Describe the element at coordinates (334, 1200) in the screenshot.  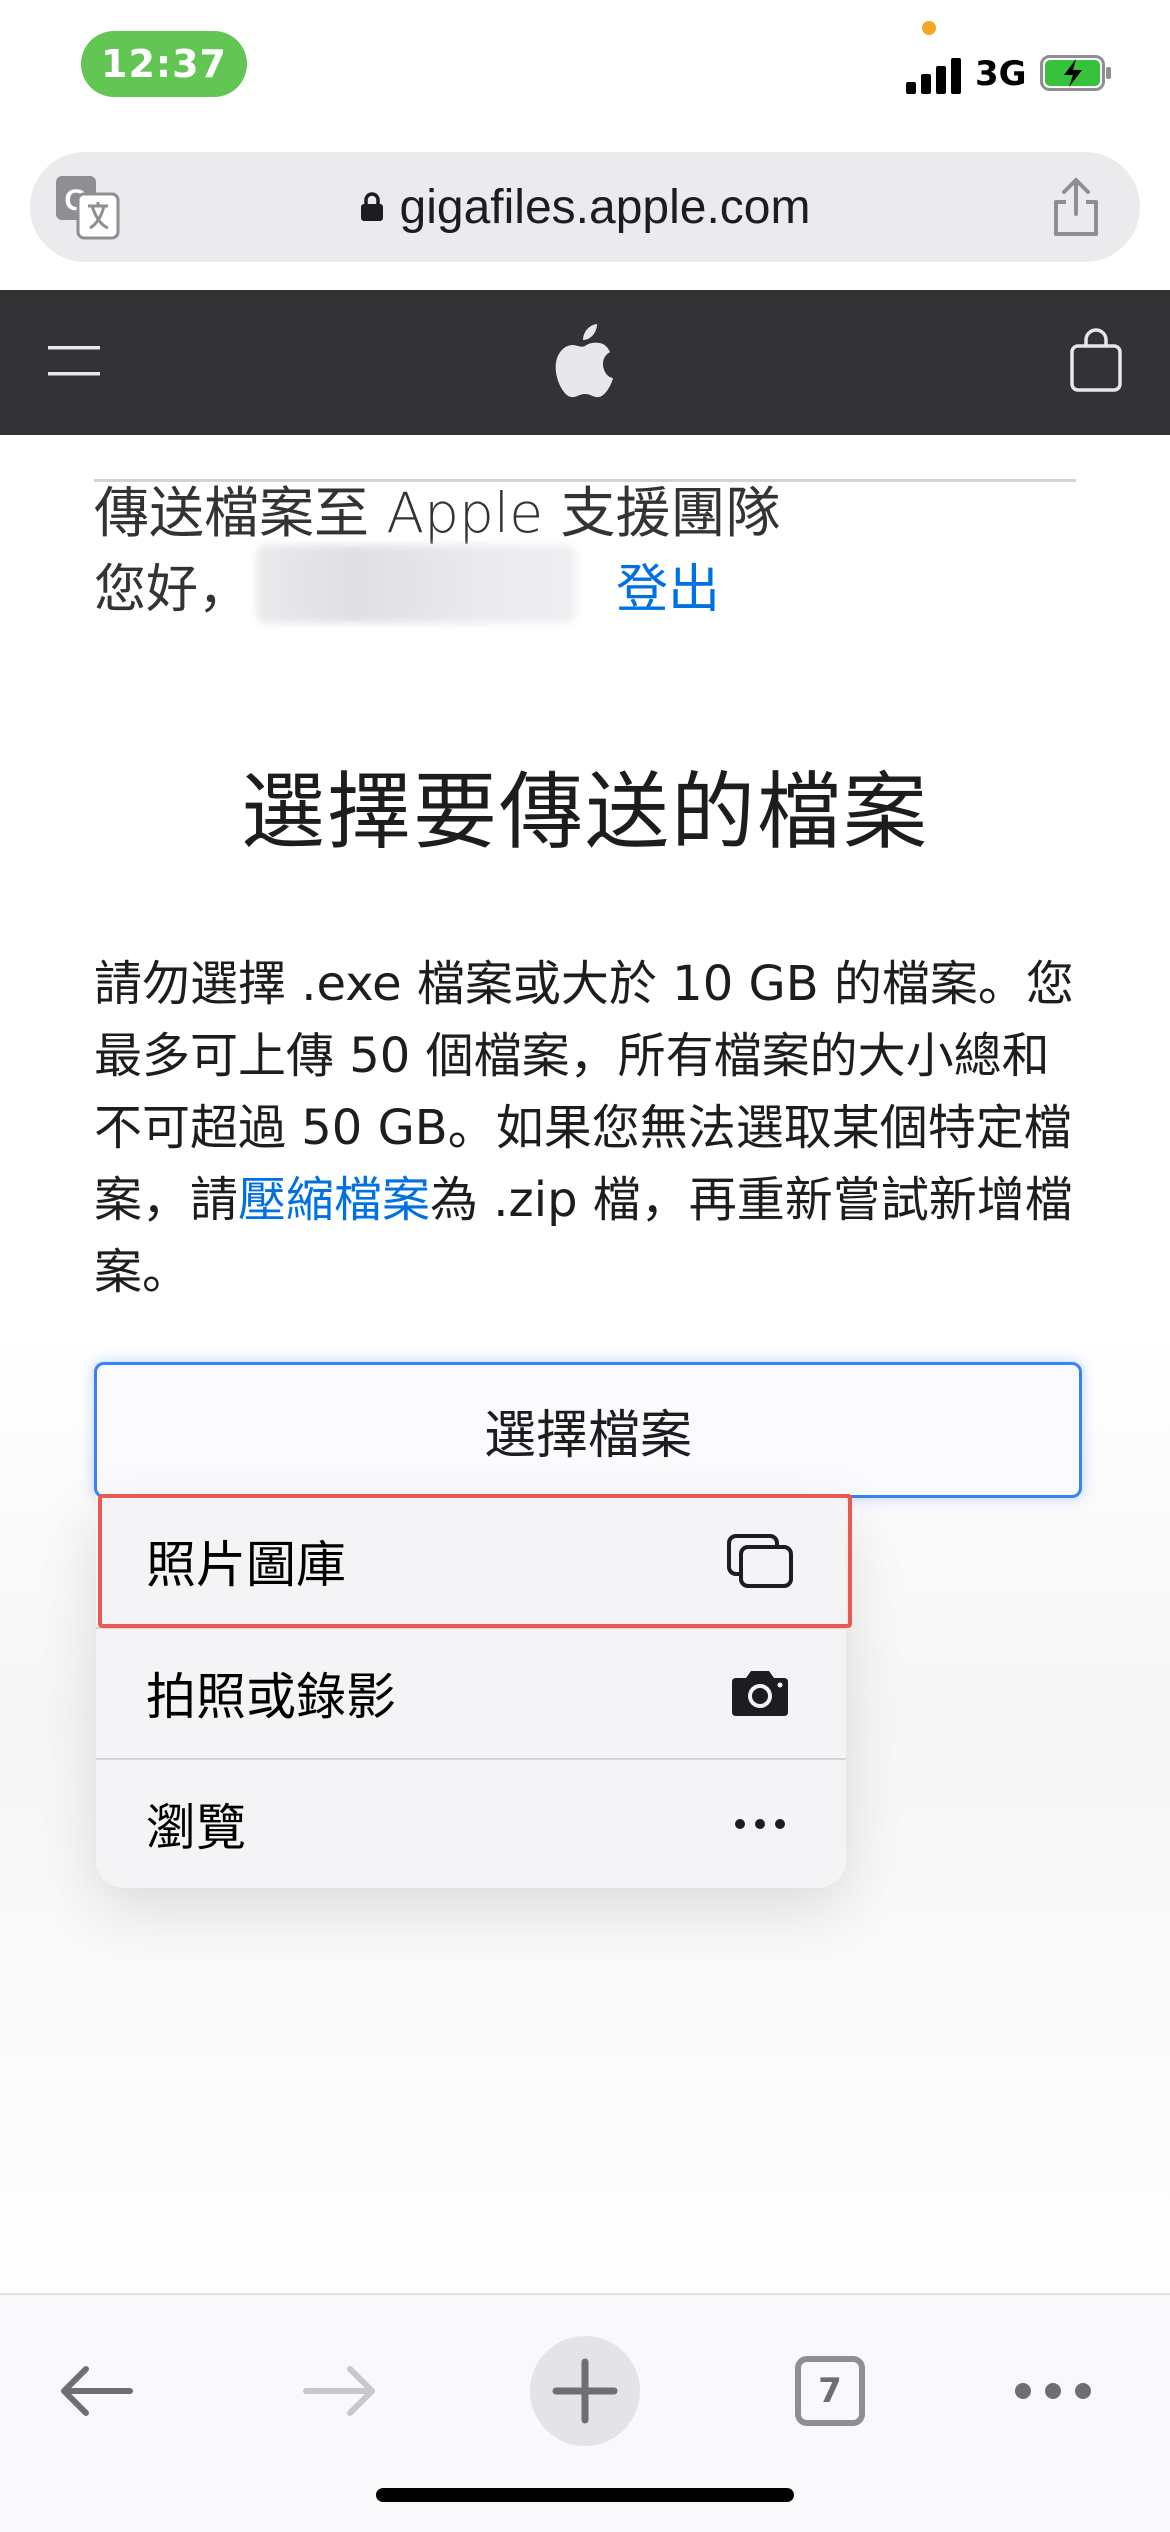
I see `compress-files-link: 壓縮檔案` at that location.